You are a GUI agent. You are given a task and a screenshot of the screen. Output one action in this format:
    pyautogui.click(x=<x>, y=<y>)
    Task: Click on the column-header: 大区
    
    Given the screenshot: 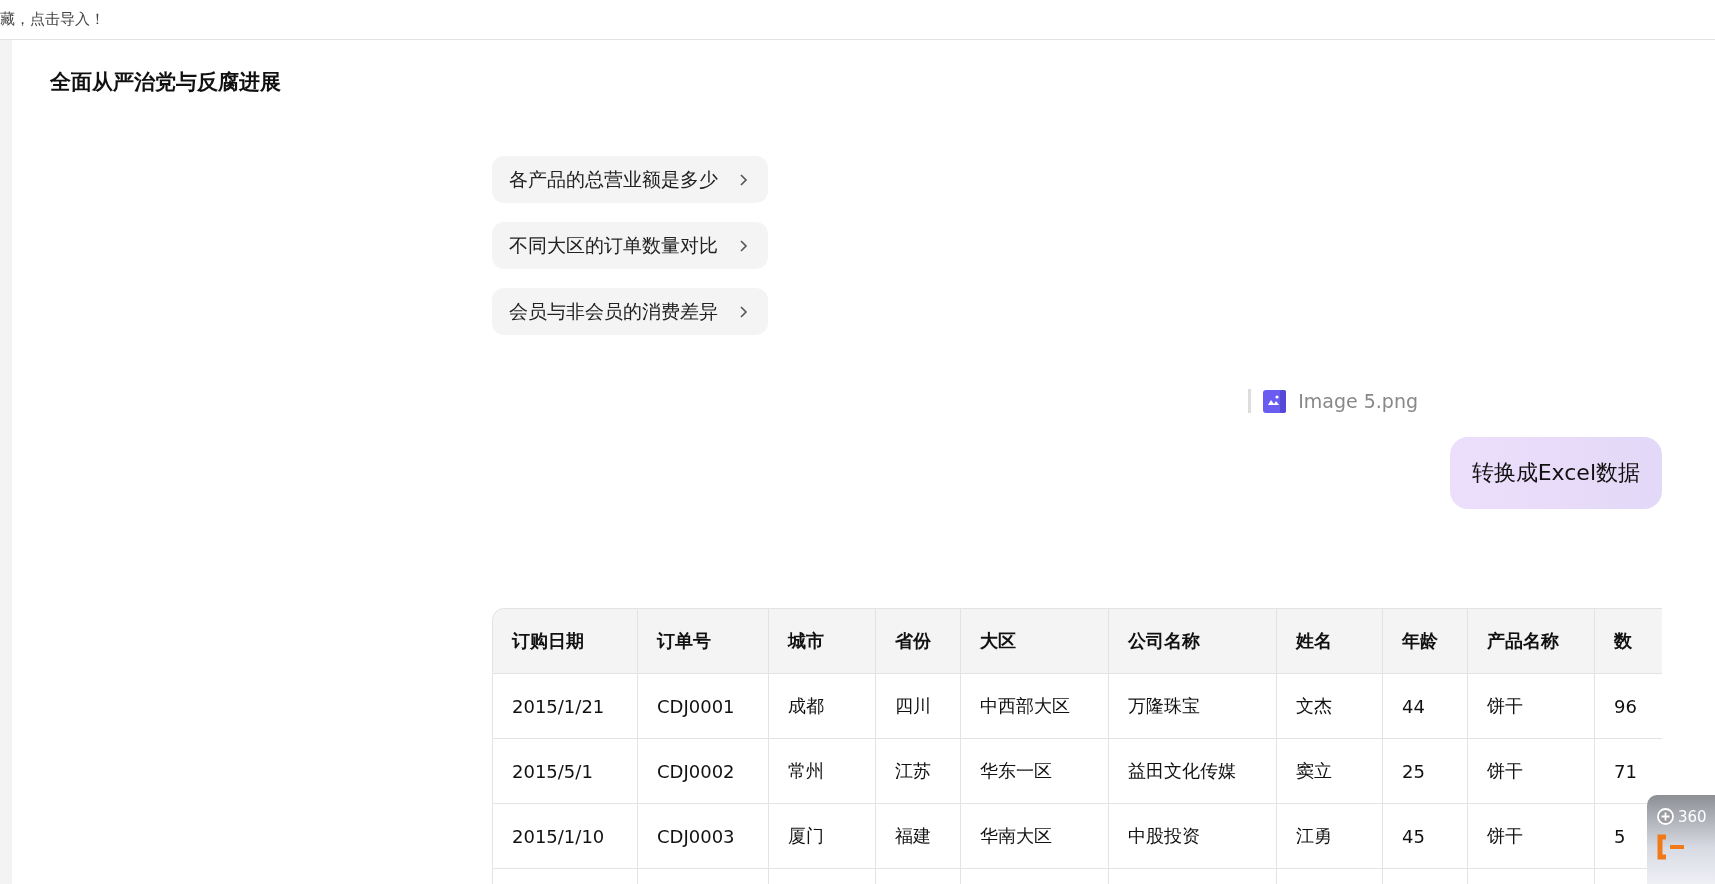 What is the action you would take?
    pyautogui.click(x=1035, y=641)
    